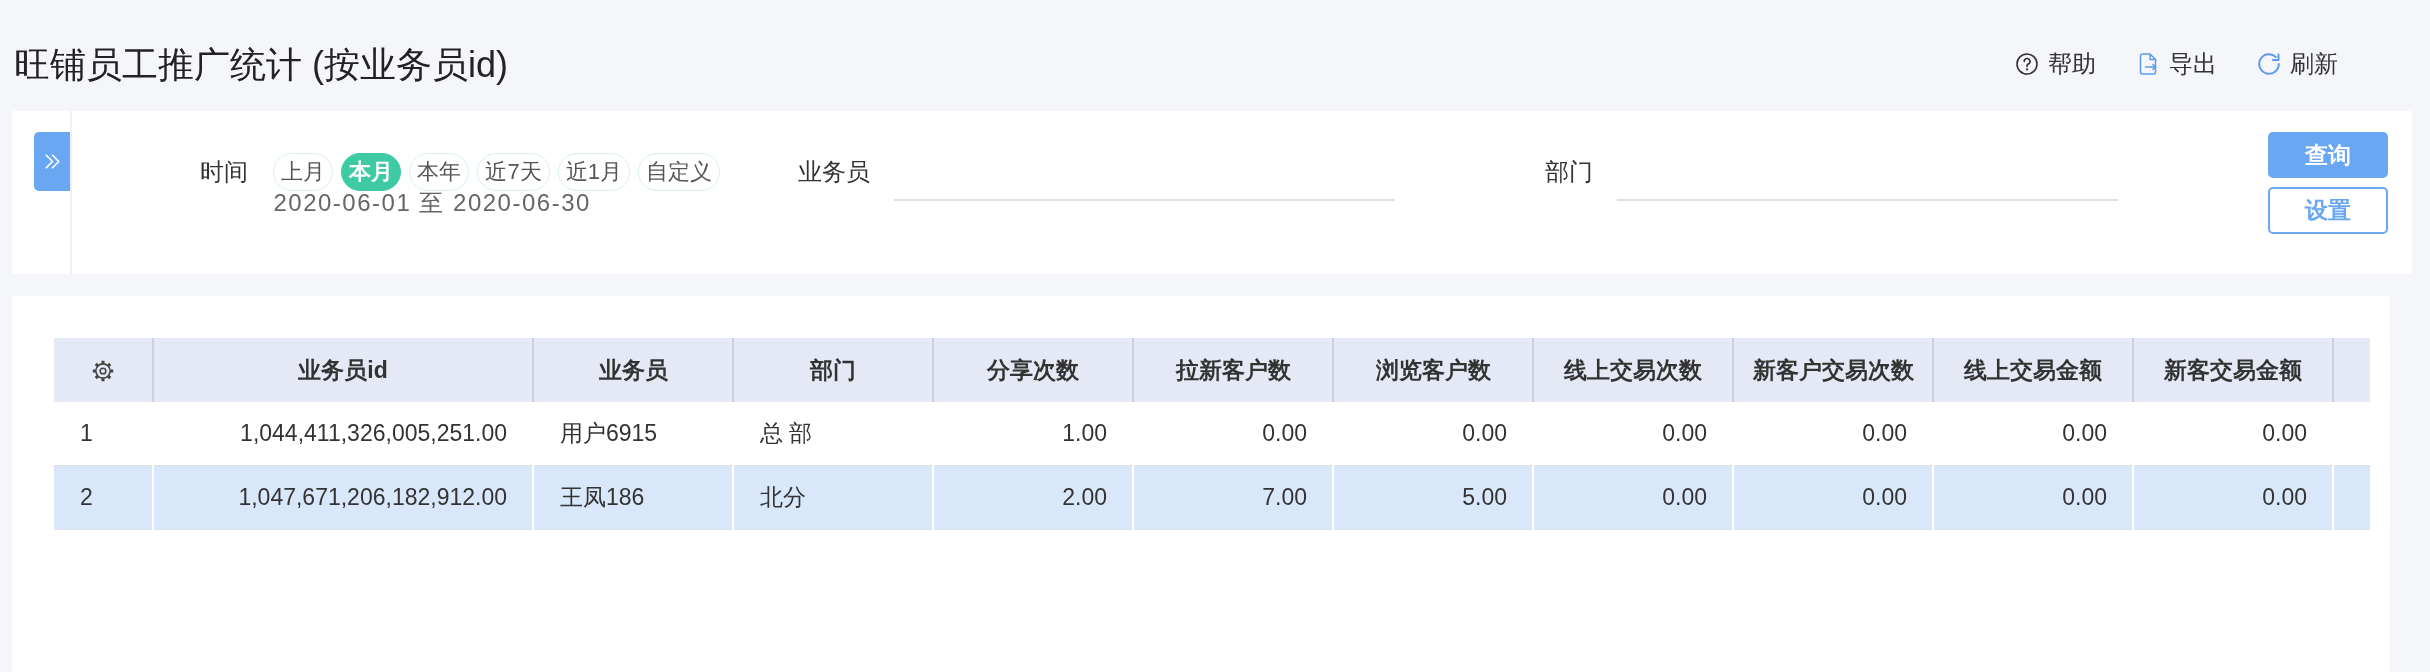  What do you see at coordinates (343, 497) in the screenshot?
I see `table-cell: 1,047,671,206,182,912.00` at bounding box center [343, 497].